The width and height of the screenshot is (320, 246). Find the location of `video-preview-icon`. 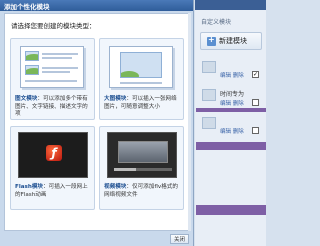

video-preview-icon is located at coordinates (141, 155).